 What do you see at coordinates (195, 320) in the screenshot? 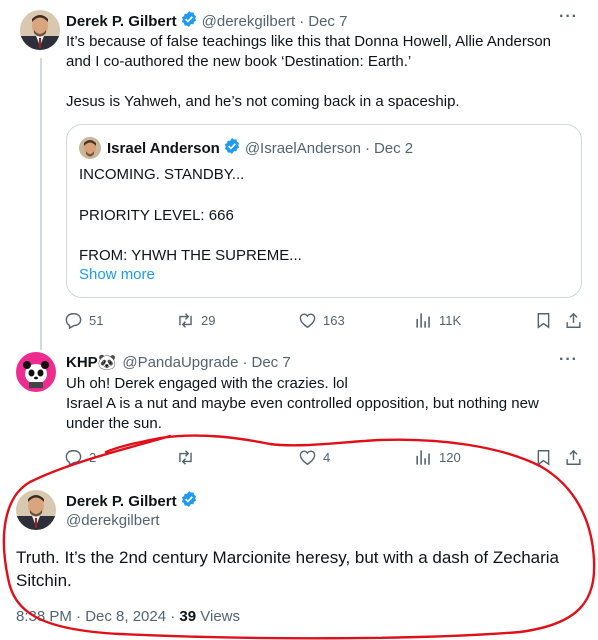
I see `repost-button: 29` at bounding box center [195, 320].